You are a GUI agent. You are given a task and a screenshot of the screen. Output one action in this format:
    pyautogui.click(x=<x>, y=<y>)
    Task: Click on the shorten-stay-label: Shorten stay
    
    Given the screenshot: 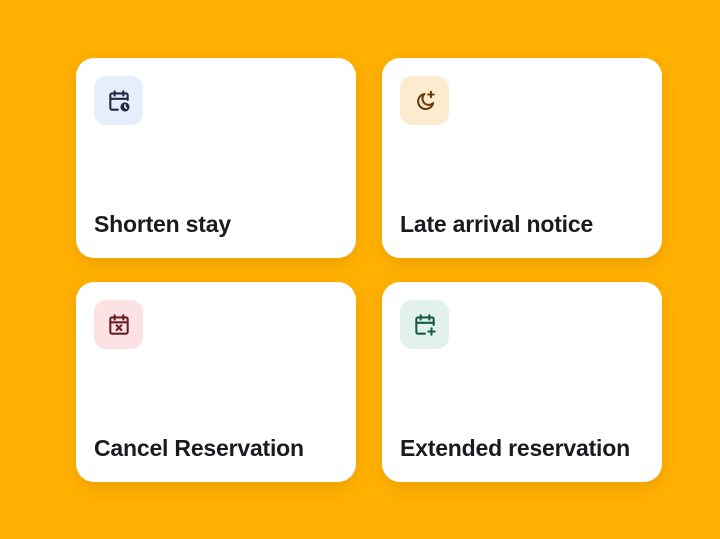 What is the action you would take?
    pyautogui.click(x=162, y=224)
    